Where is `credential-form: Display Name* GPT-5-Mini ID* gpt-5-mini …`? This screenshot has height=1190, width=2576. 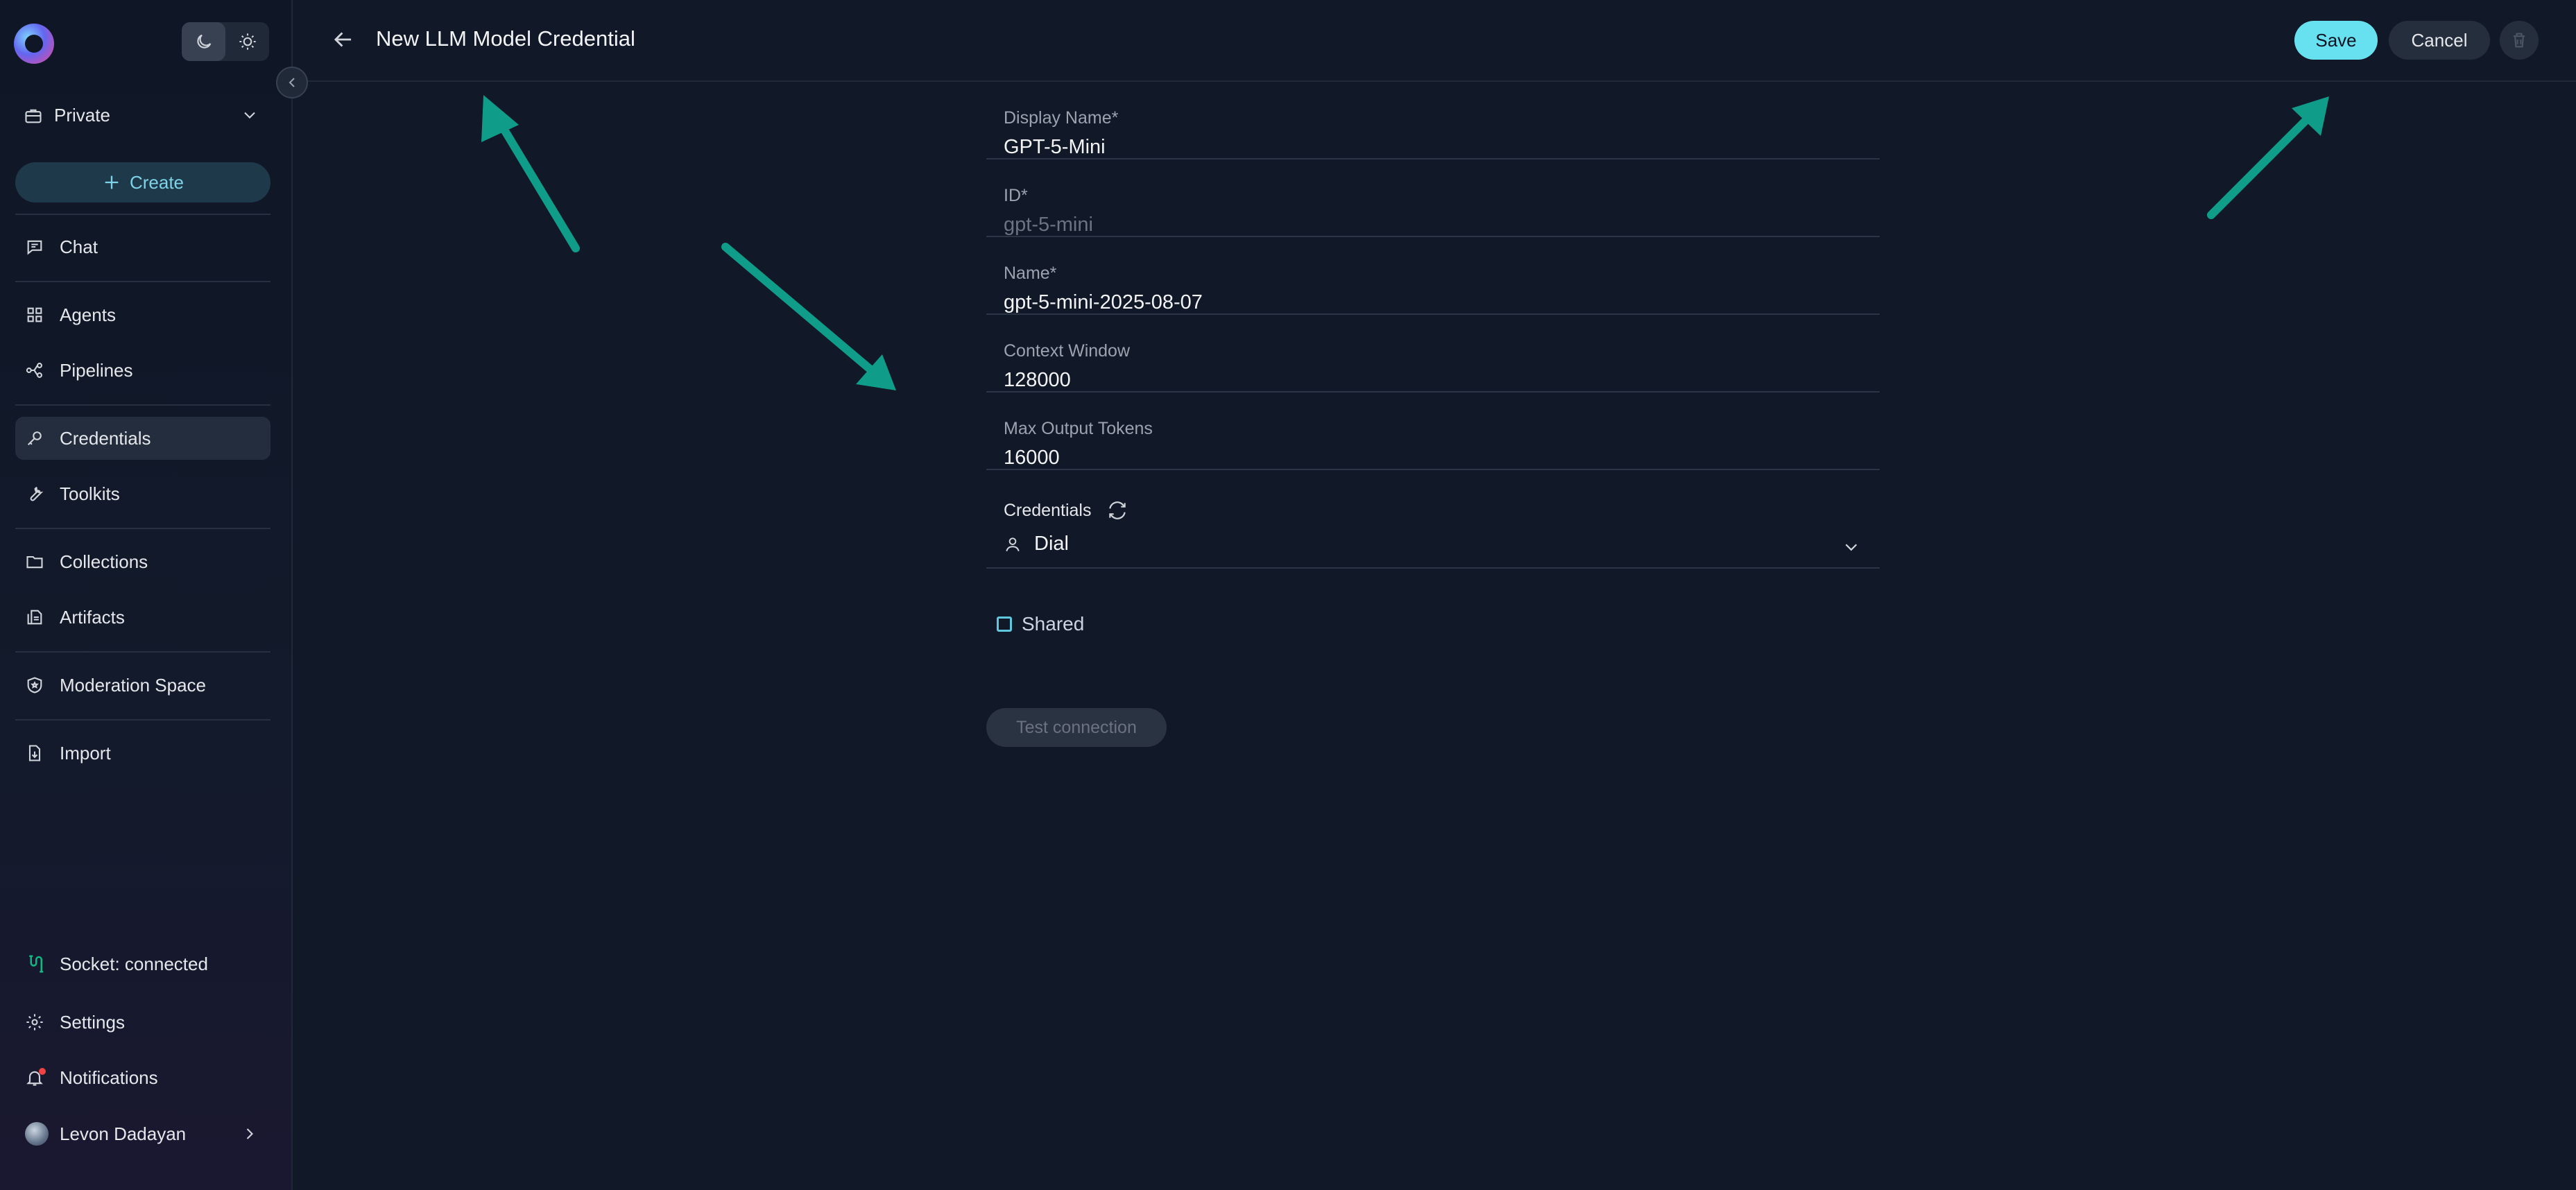
credential-form: Display Name* GPT-5-Mini ID* gpt-5-mini … is located at coordinates (1433, 325).